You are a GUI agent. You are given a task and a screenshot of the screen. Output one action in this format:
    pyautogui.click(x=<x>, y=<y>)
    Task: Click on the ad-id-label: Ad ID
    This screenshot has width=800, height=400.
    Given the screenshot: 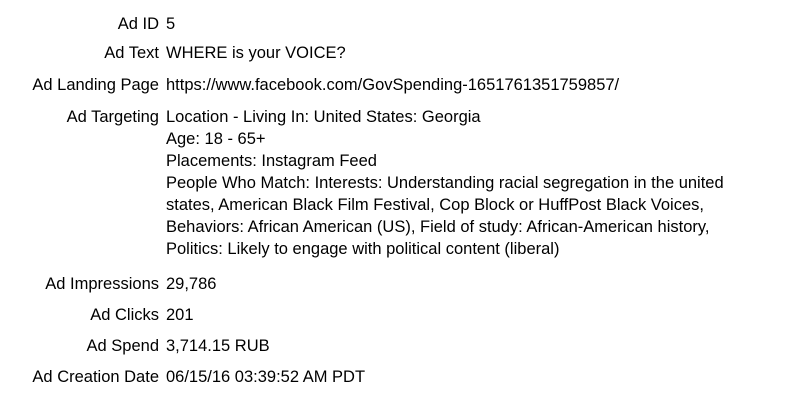 What is the action you would take?
    pyautogui.click(x=138, y=24)
    